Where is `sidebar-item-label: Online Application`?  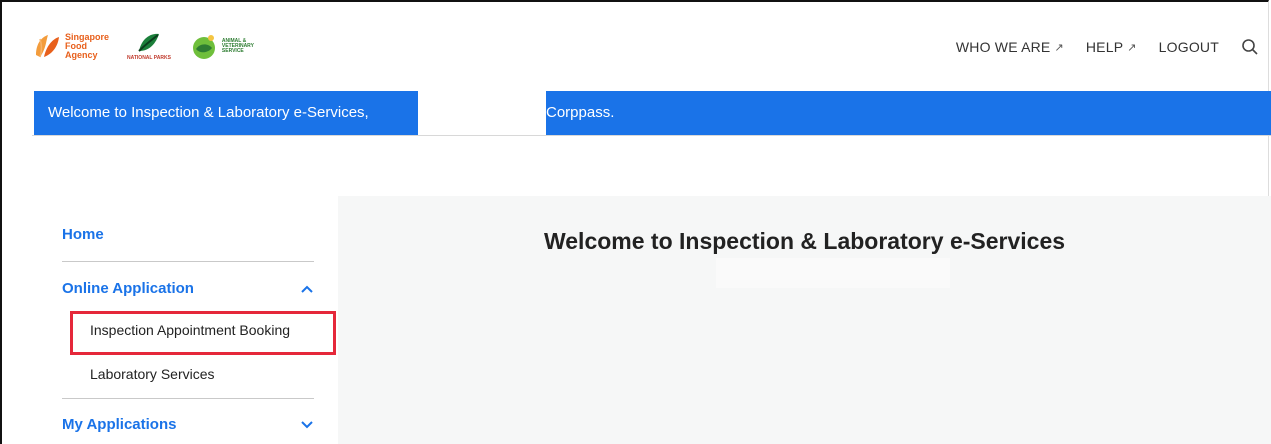
sidebar-item-label: Online Application is located at coordinates (128, 288).